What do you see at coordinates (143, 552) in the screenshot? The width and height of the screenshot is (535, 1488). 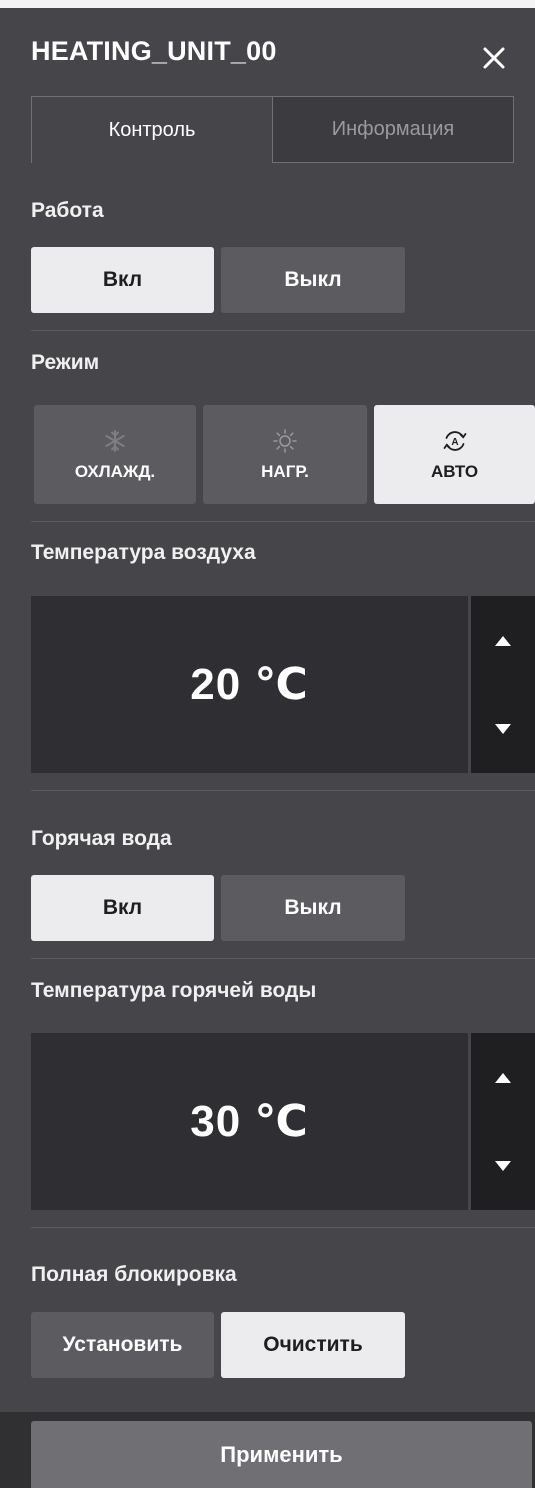 I see `air-temp-label: Температура воздуха` at bounding box center [143, 552].